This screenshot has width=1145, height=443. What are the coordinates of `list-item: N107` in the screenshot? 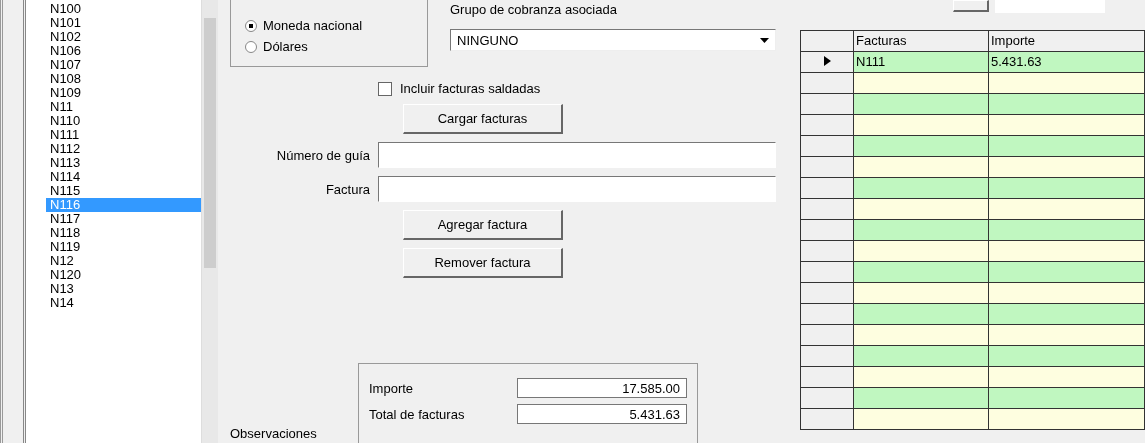 It's located at (123, 65).